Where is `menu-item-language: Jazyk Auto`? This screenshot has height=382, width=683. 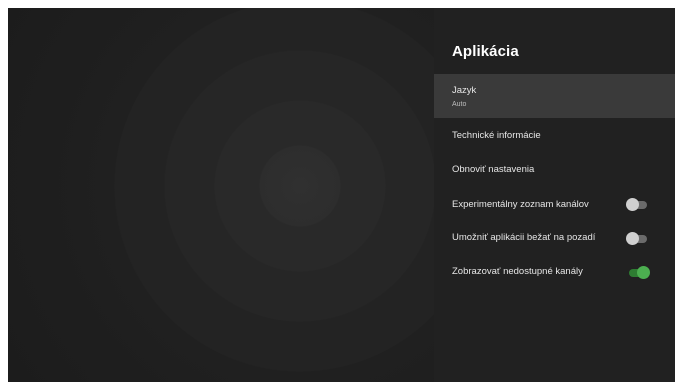
menu-item-language: Jazyk Auto is located at coordinates (554, 96).